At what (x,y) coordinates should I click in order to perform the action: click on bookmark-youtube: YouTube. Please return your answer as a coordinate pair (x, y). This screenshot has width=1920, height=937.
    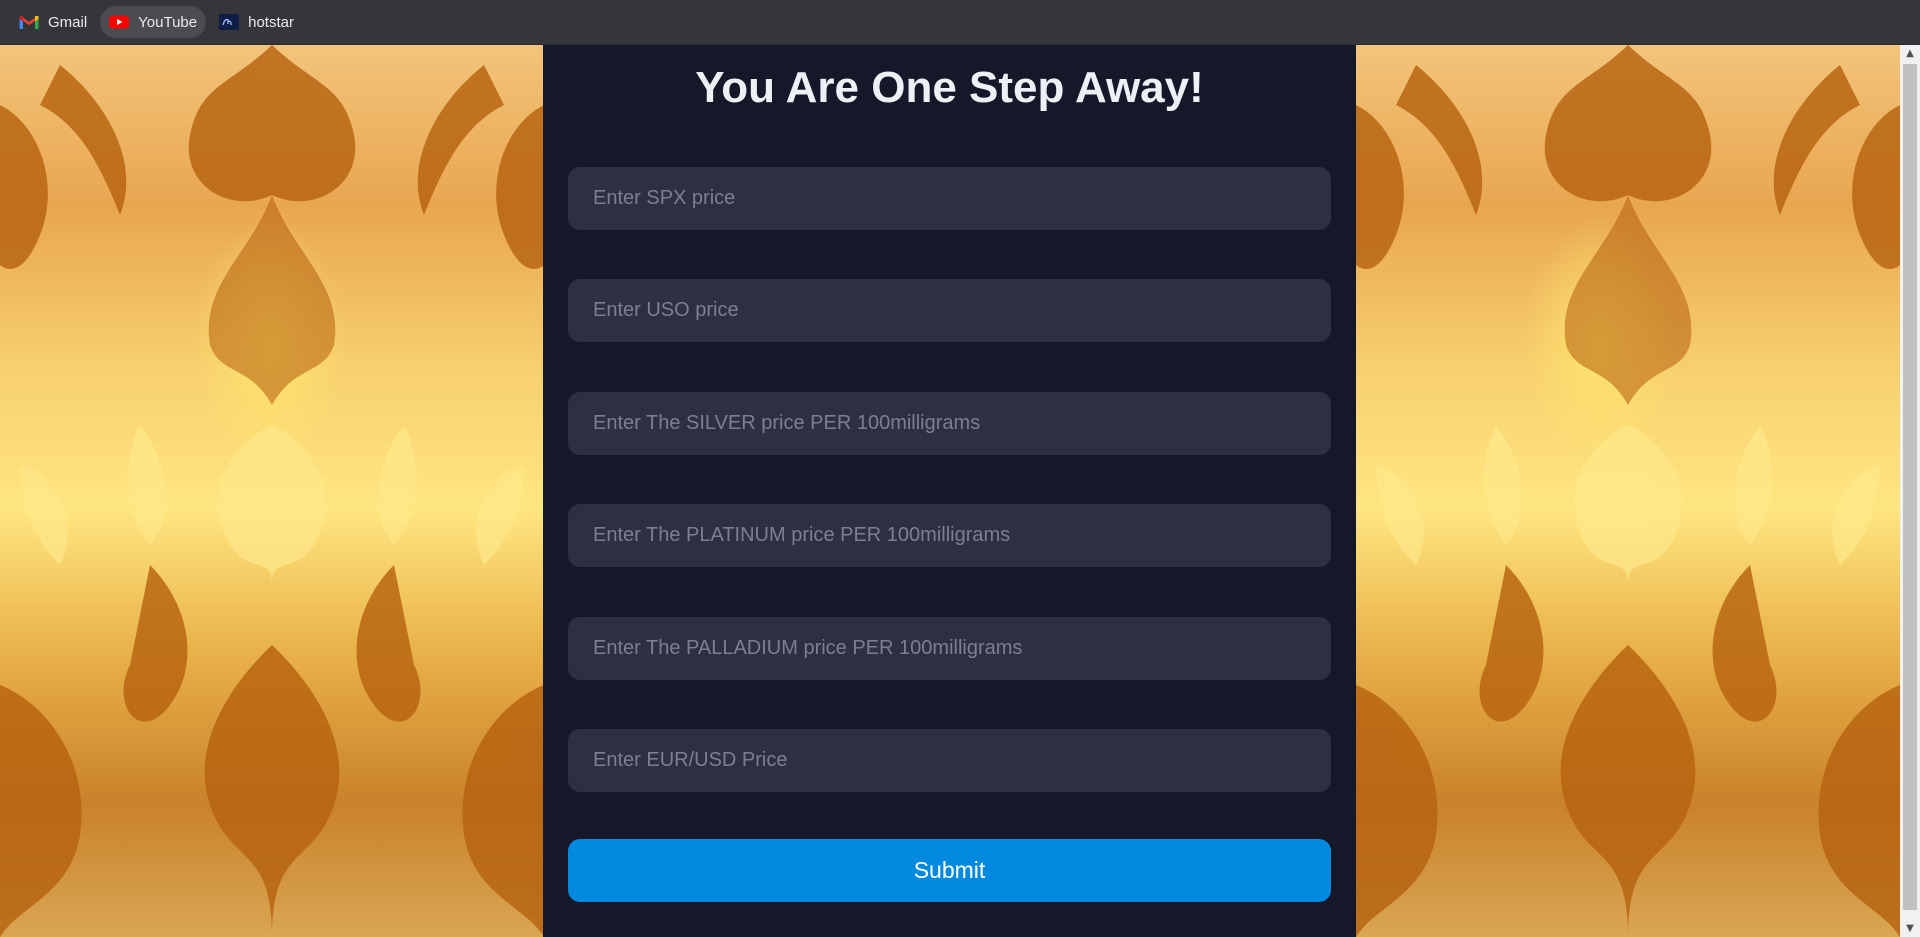
    Looking at the image, I should click on (153, 22).